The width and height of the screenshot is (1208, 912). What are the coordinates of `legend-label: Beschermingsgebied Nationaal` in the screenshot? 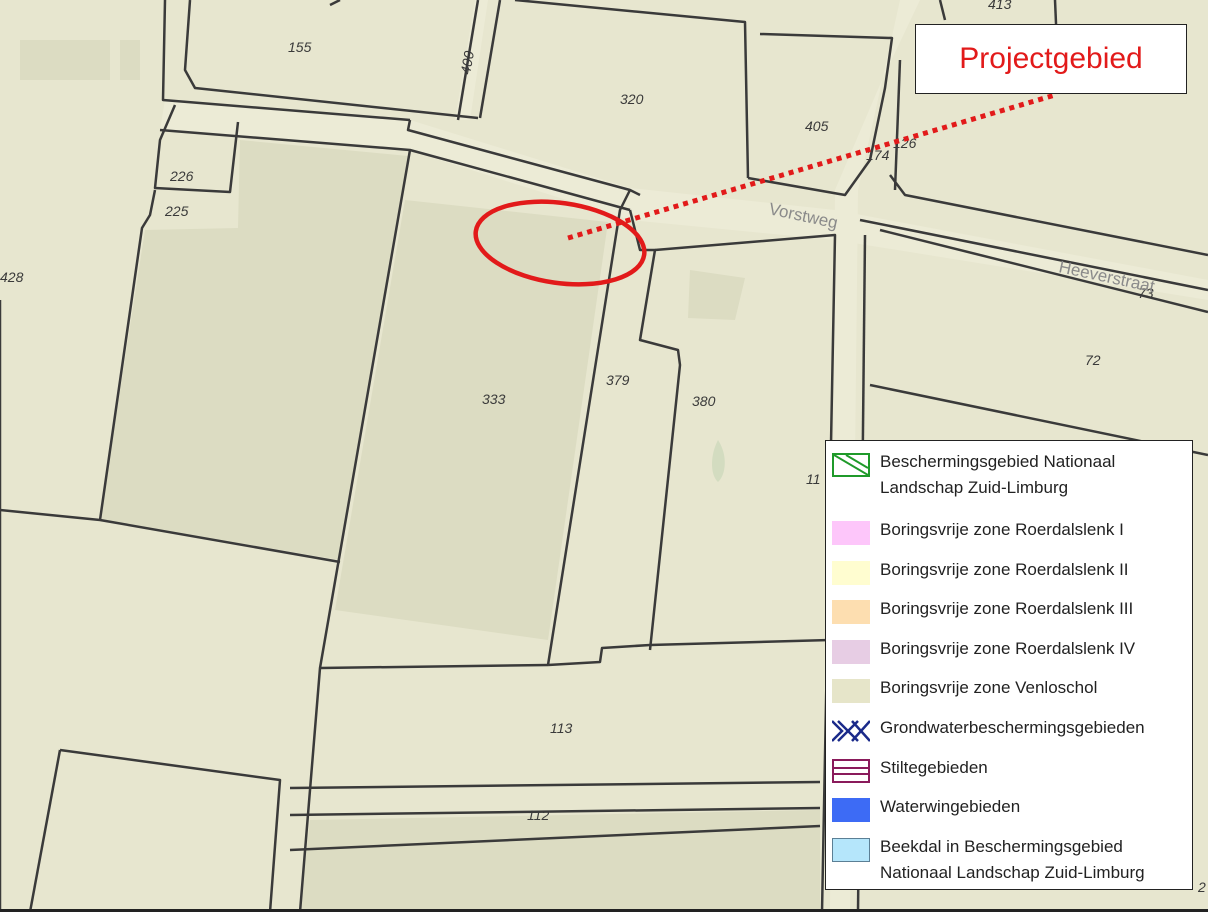 It's located at (998, 461).